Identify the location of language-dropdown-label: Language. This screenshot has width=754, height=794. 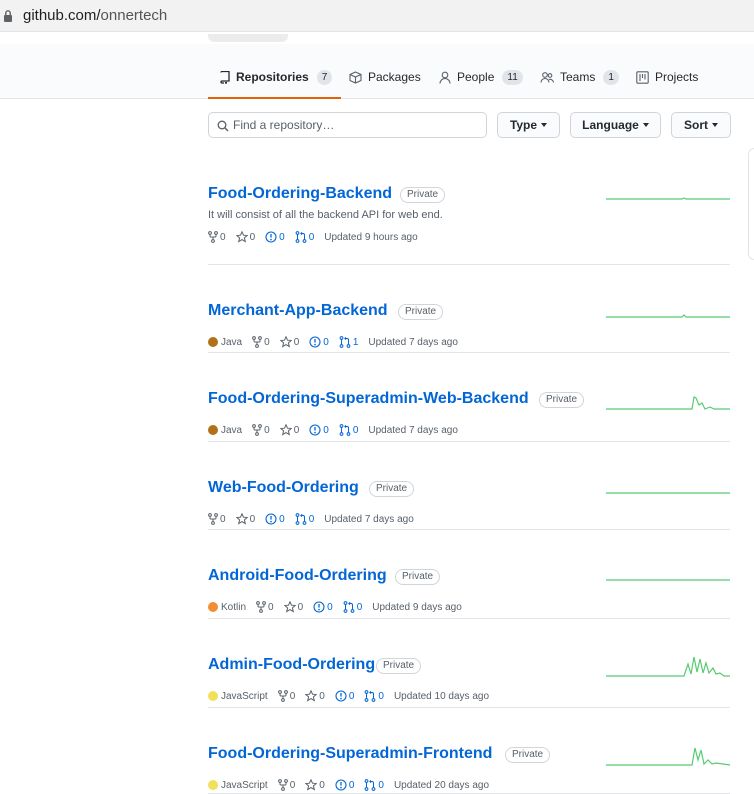
(610, 125).